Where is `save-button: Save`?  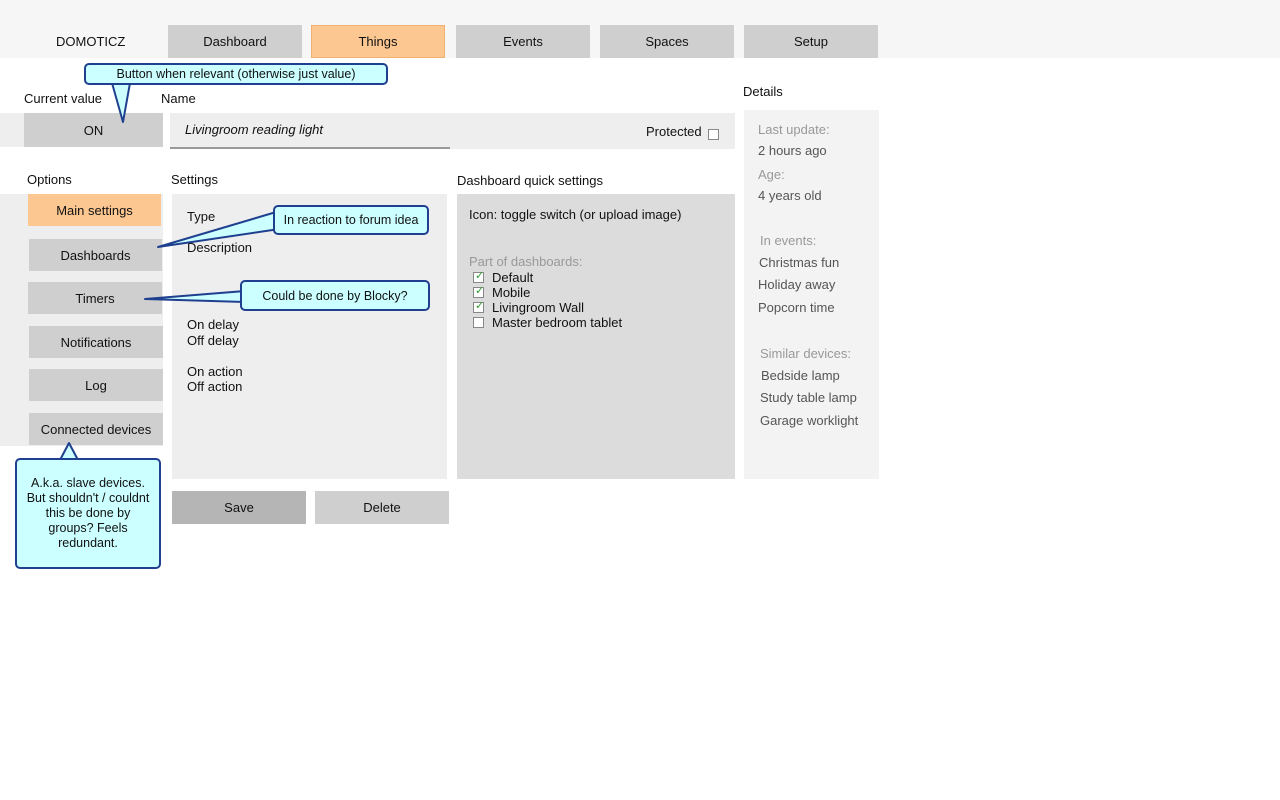
save-button: Save is located at coordinates (239, 507).